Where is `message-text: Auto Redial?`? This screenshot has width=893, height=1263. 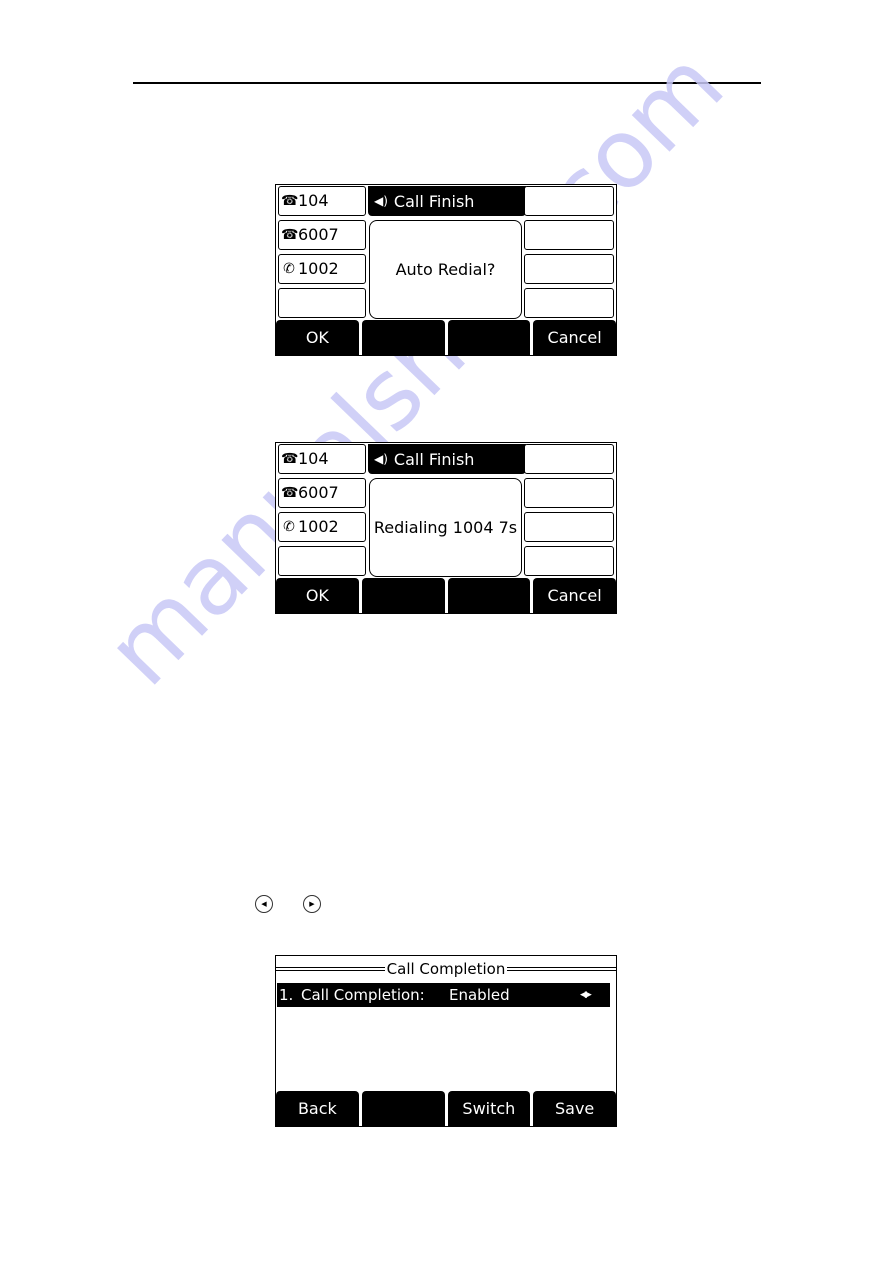
message-text: Auto Redial? is located at coordinates (445, 269).